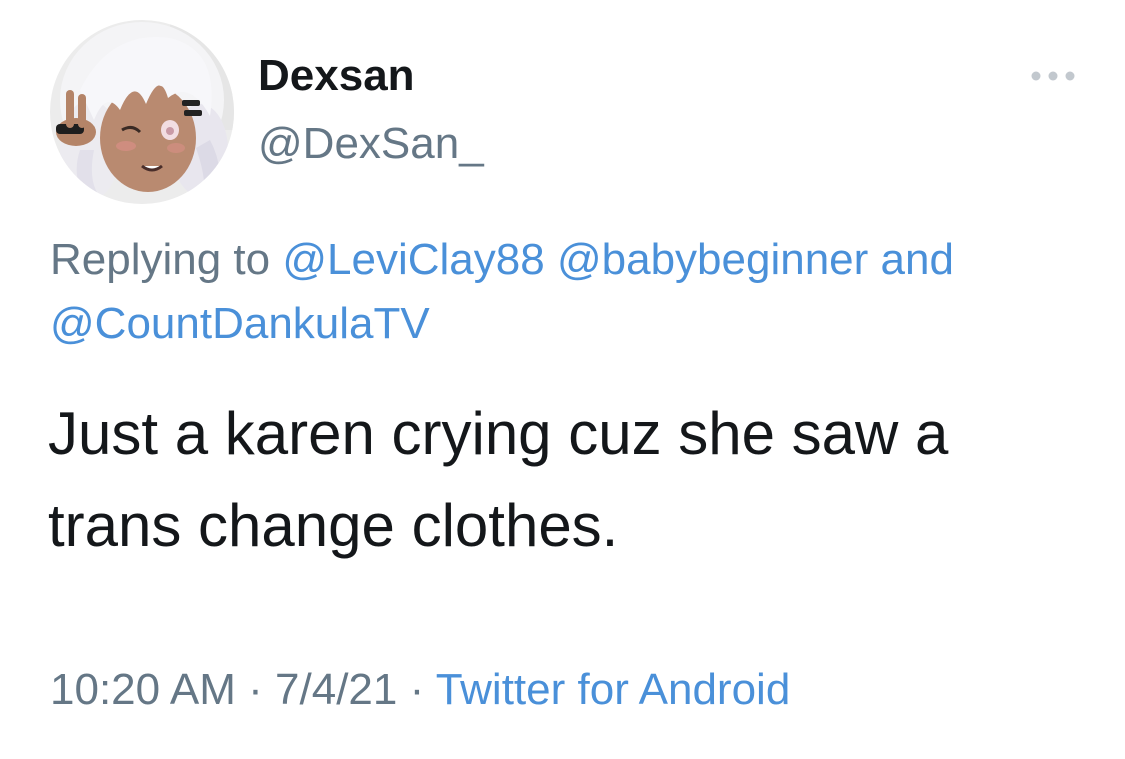  What do you see at coordinates (240, 323) in the screenshot?
I see `mention-link: @CountDankulaTV` at bounding box center [240, 323].